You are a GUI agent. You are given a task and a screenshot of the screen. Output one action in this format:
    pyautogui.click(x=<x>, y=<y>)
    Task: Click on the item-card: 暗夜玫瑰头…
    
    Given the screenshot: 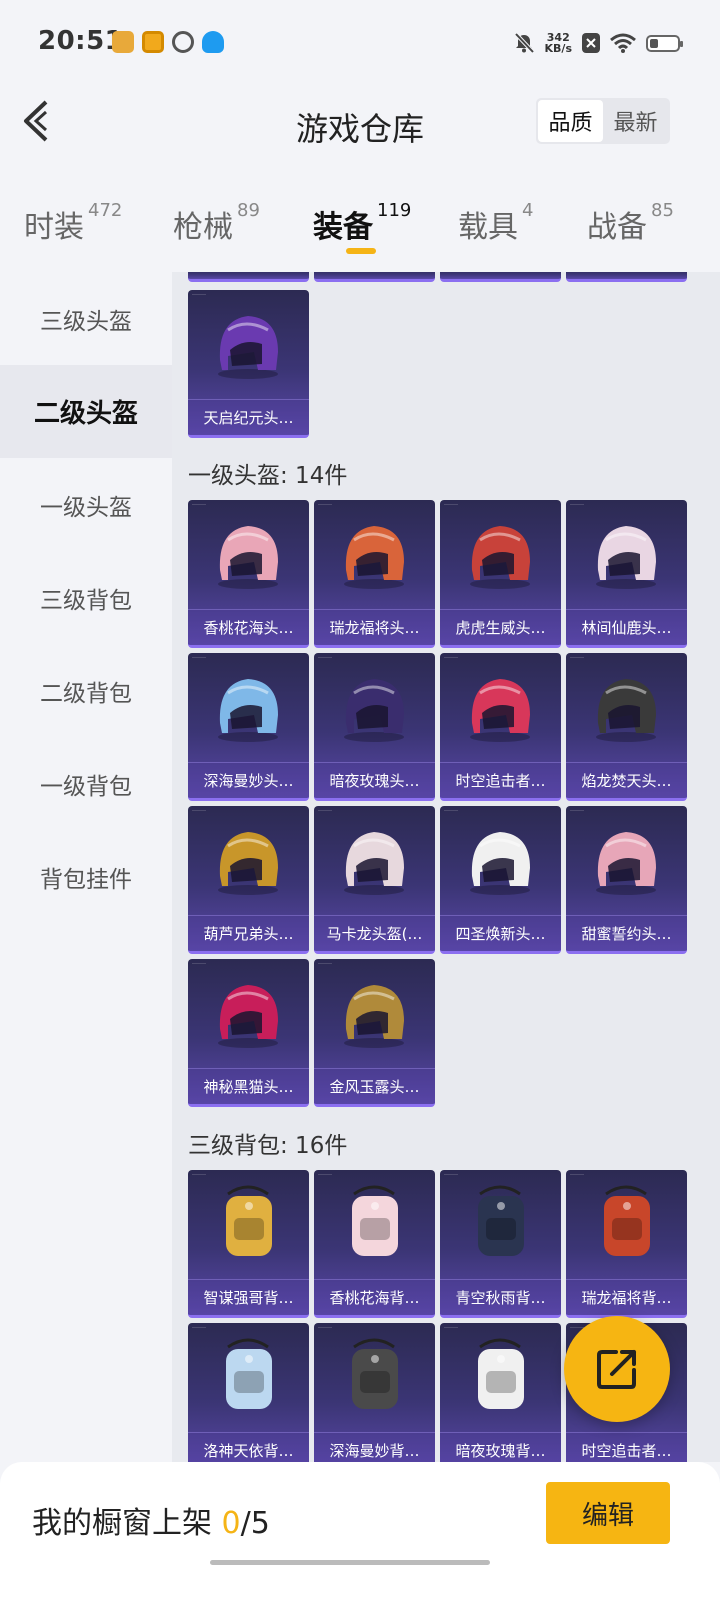 What is the action you would take?
    pyautogui.click(x=374, y=727)
    